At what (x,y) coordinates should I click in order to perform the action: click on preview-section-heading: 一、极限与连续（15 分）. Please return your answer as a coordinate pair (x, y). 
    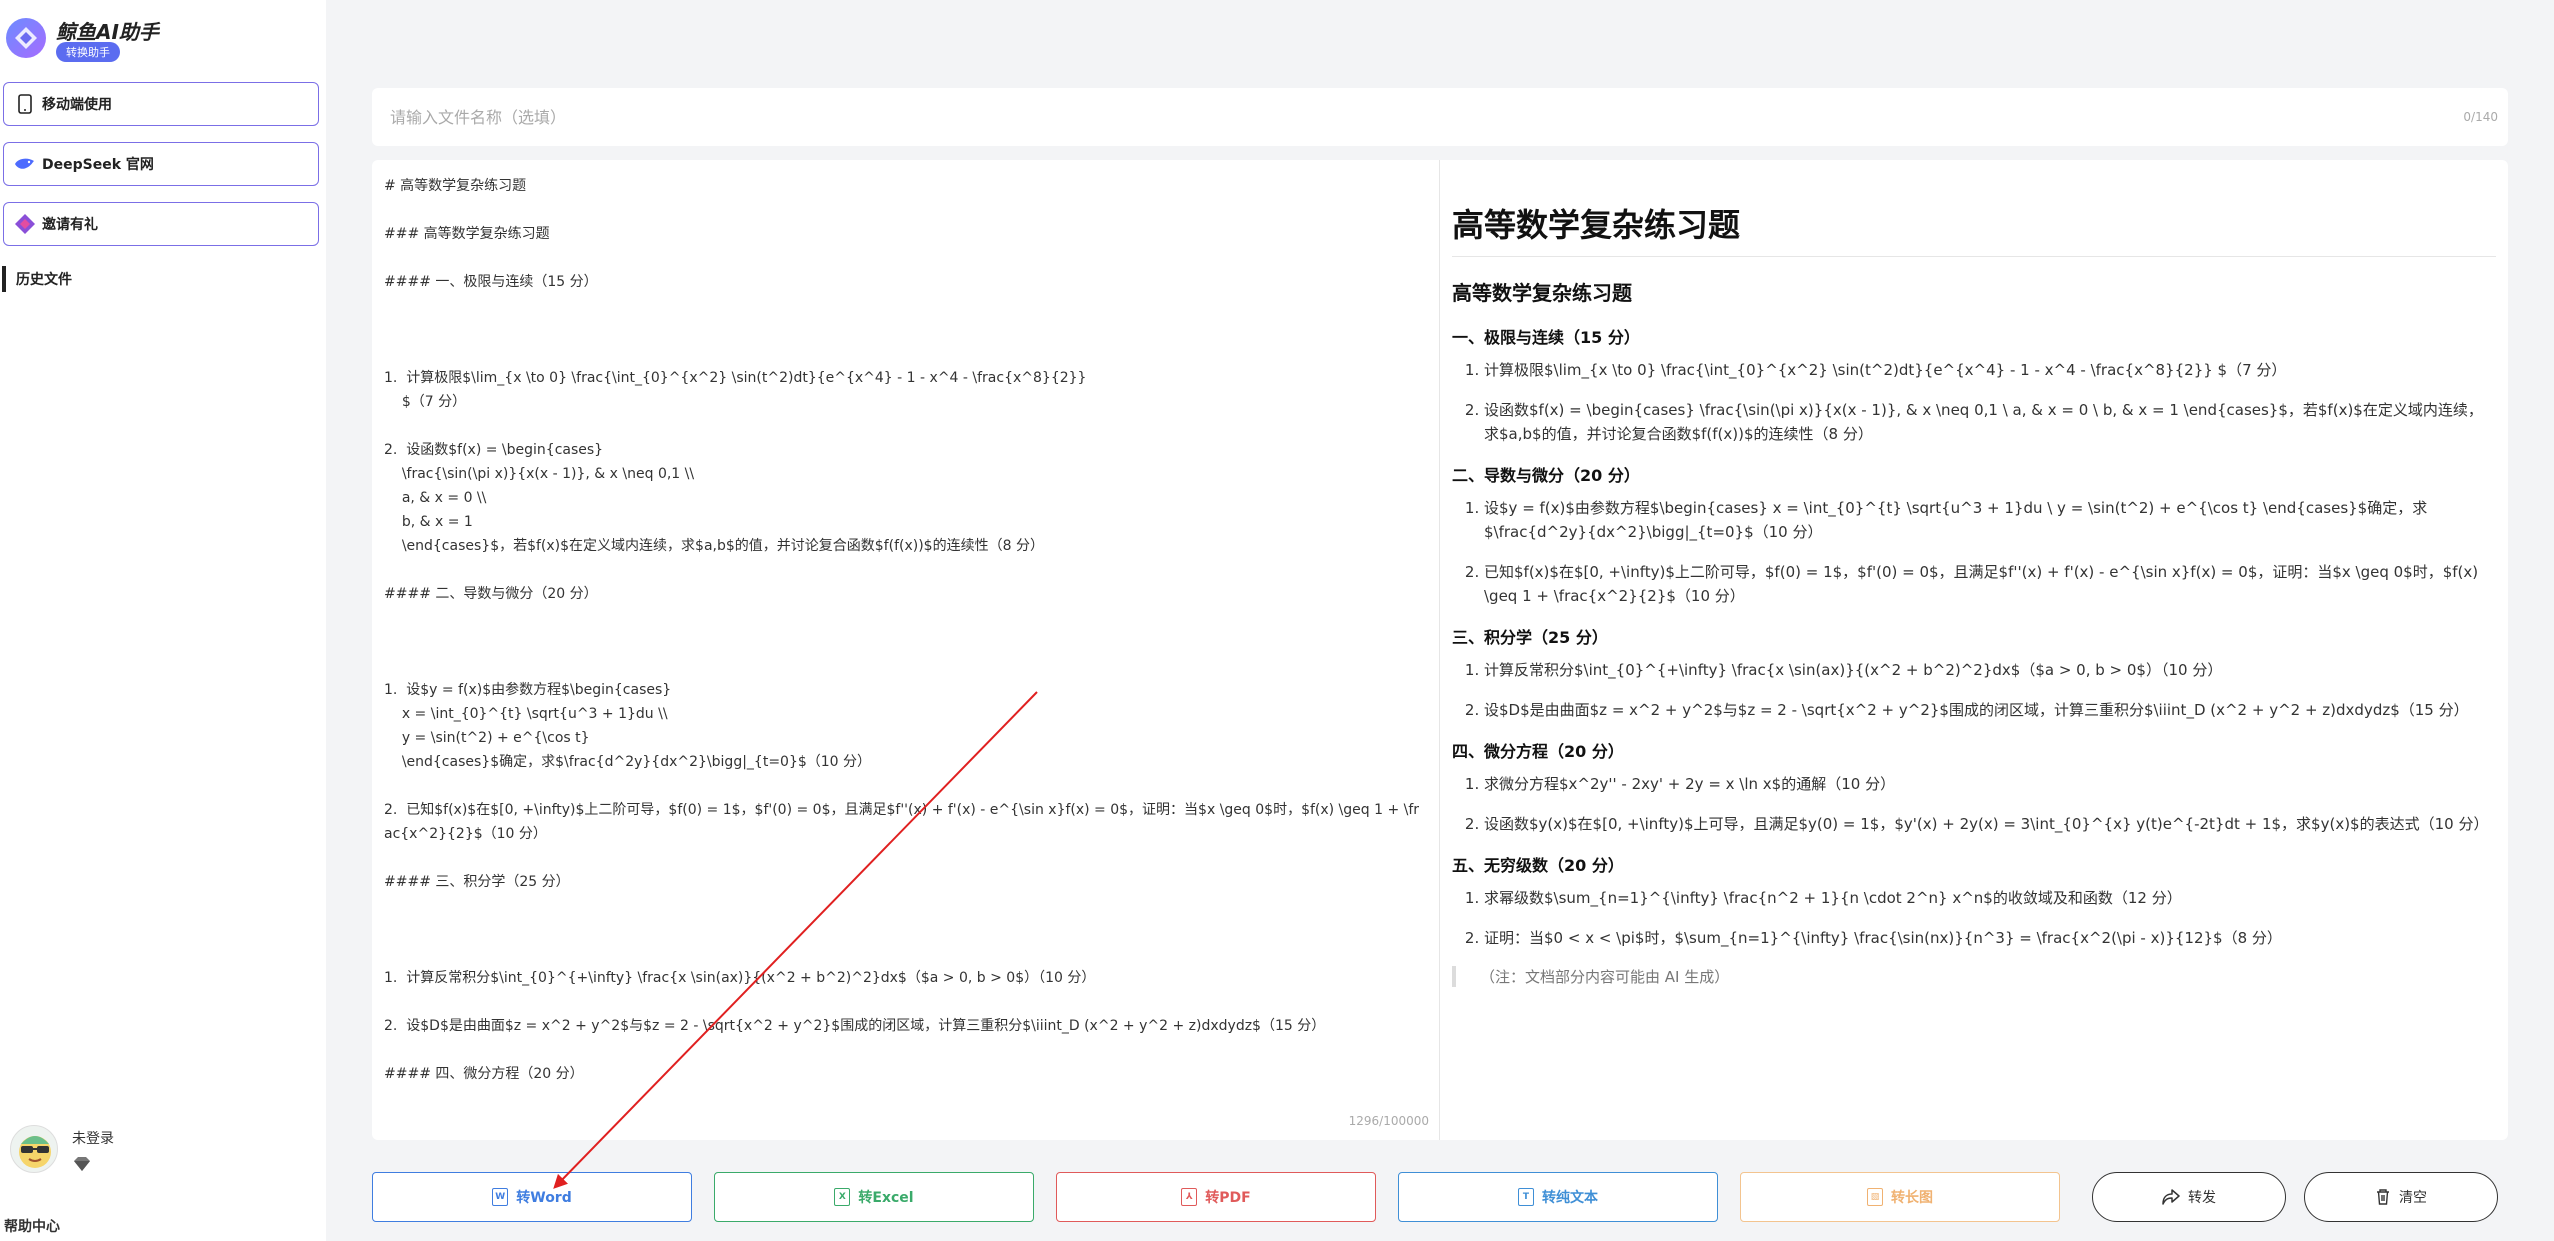
    Looking at the image, I should click on (1546, 337).